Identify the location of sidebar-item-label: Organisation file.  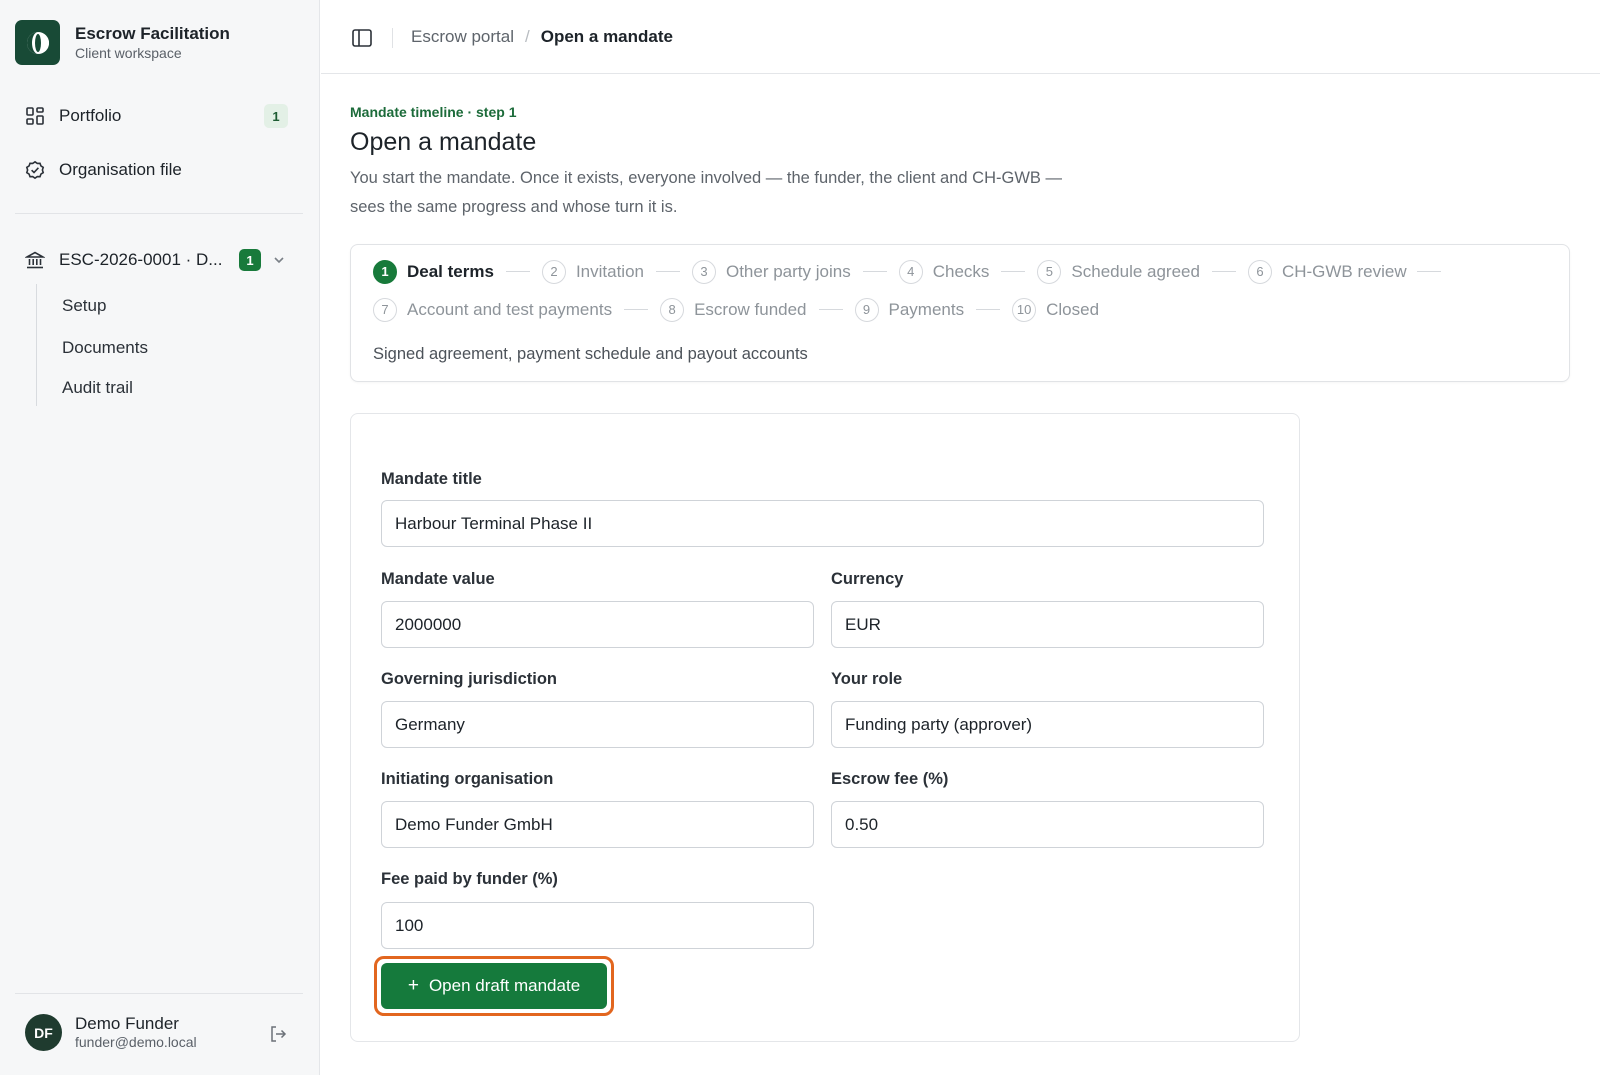
(120, 169).